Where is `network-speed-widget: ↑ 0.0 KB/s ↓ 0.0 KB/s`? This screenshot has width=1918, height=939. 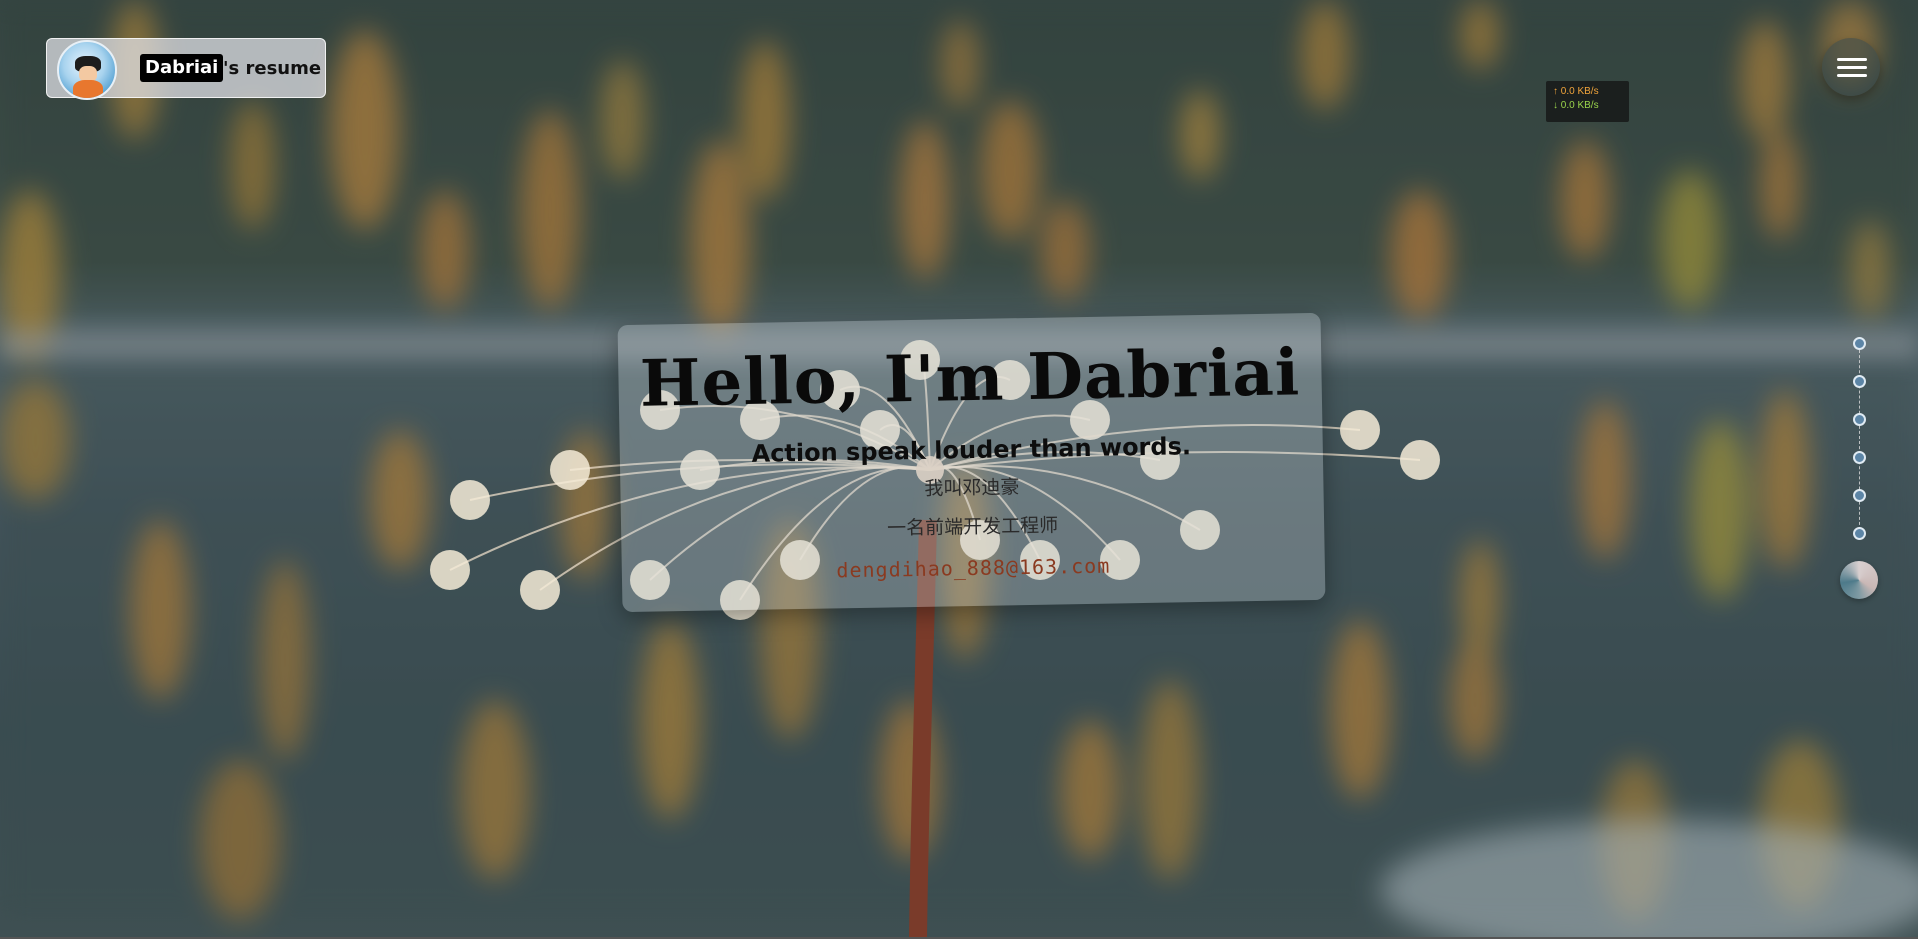
network-speed-widget: ↑ 0.0 KB/s ↓ 0.0 KB/s is located at coordinates (1587, 101).